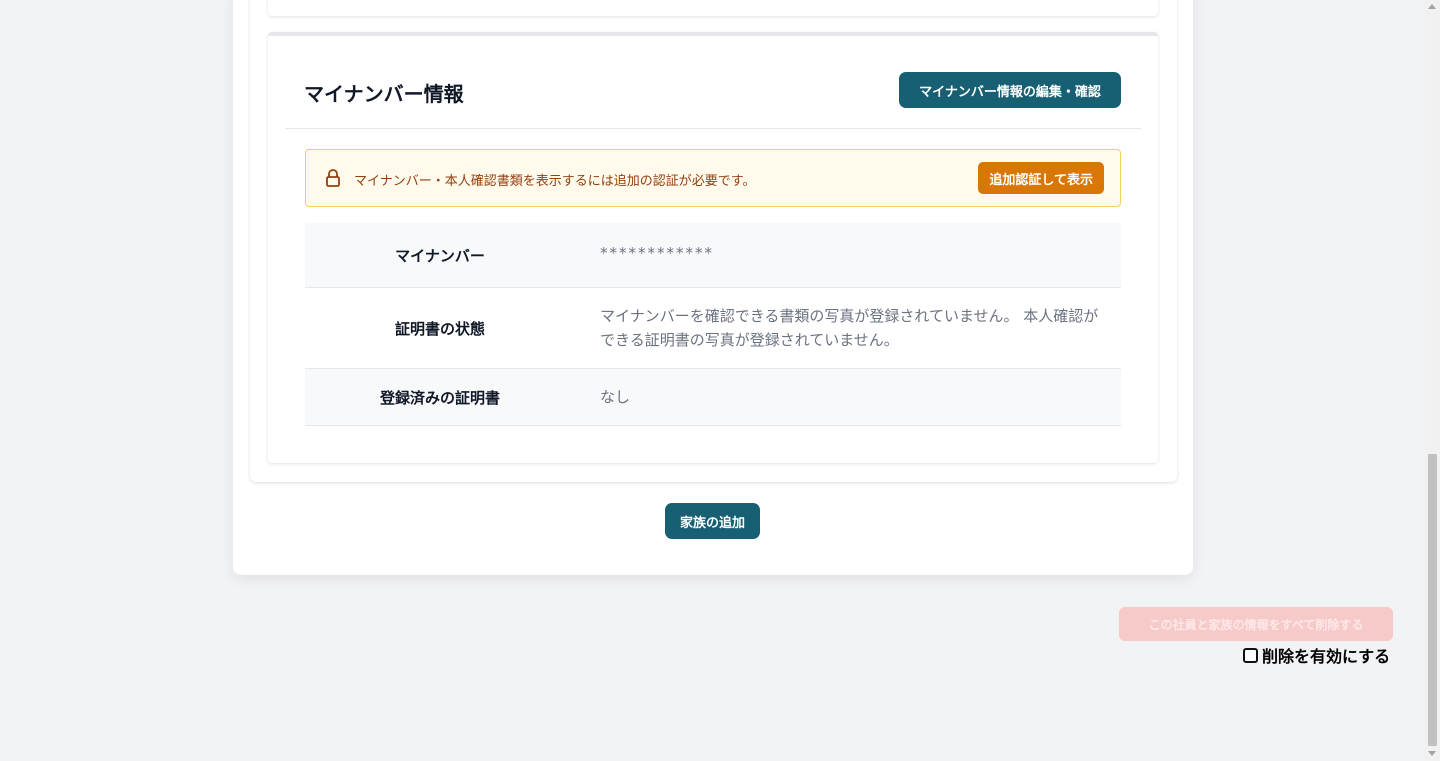  What do you see at coordinates (439, 329) in the screenshot?
I see `row-label: 証明書の状態` at bounding box center [439, 329].